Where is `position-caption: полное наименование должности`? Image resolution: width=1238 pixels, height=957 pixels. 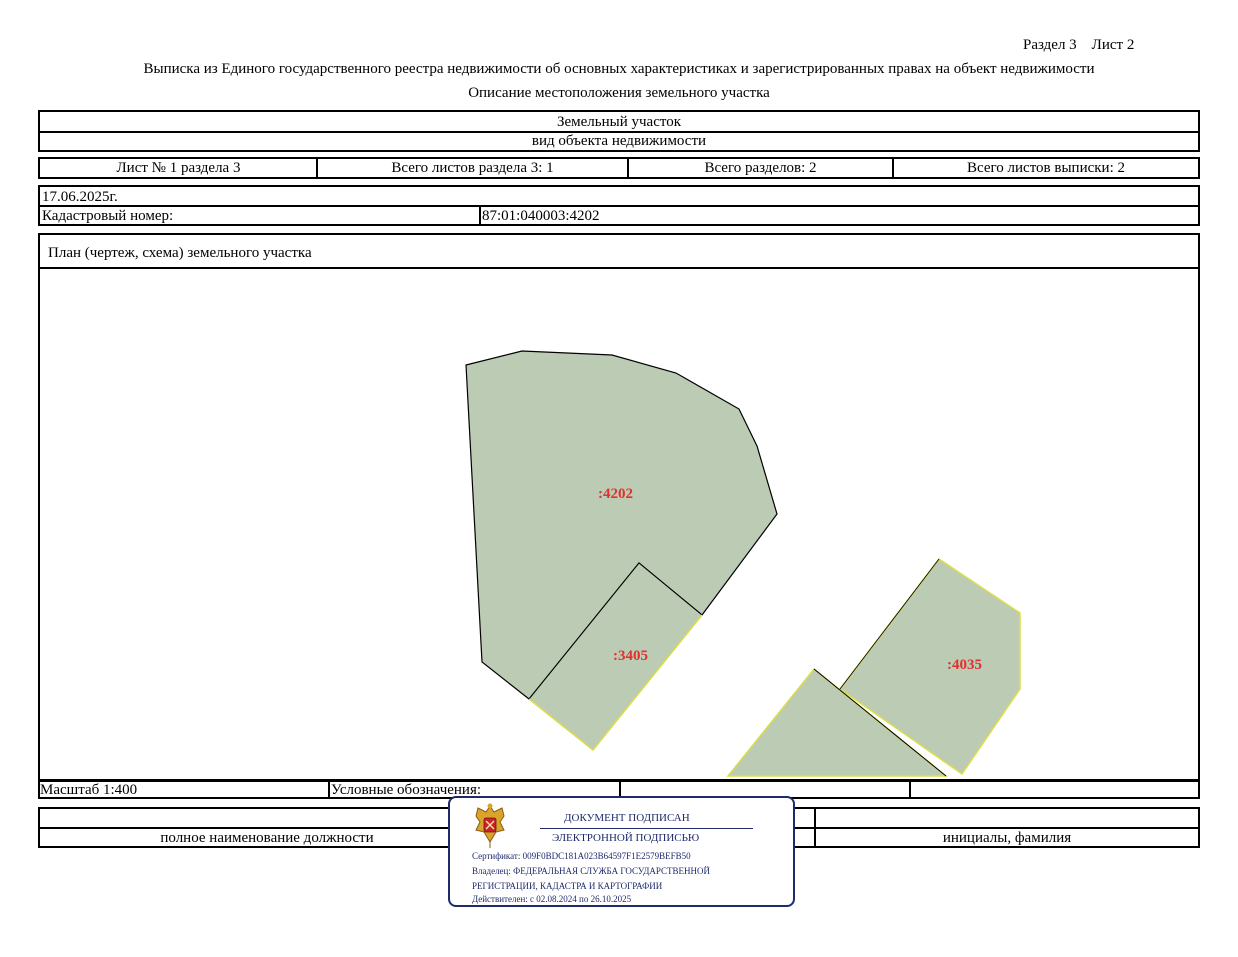
position-caption: полное наименование должности is located at coordinates (267, 838).